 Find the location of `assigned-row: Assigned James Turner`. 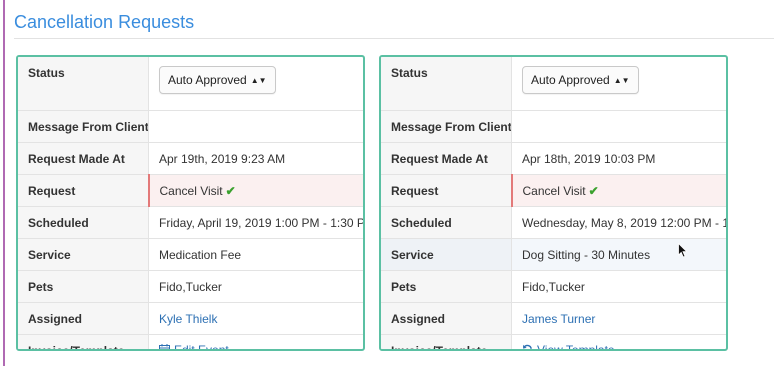

assigned-row: Assigned James Turner is located at coordinates (553, 318).